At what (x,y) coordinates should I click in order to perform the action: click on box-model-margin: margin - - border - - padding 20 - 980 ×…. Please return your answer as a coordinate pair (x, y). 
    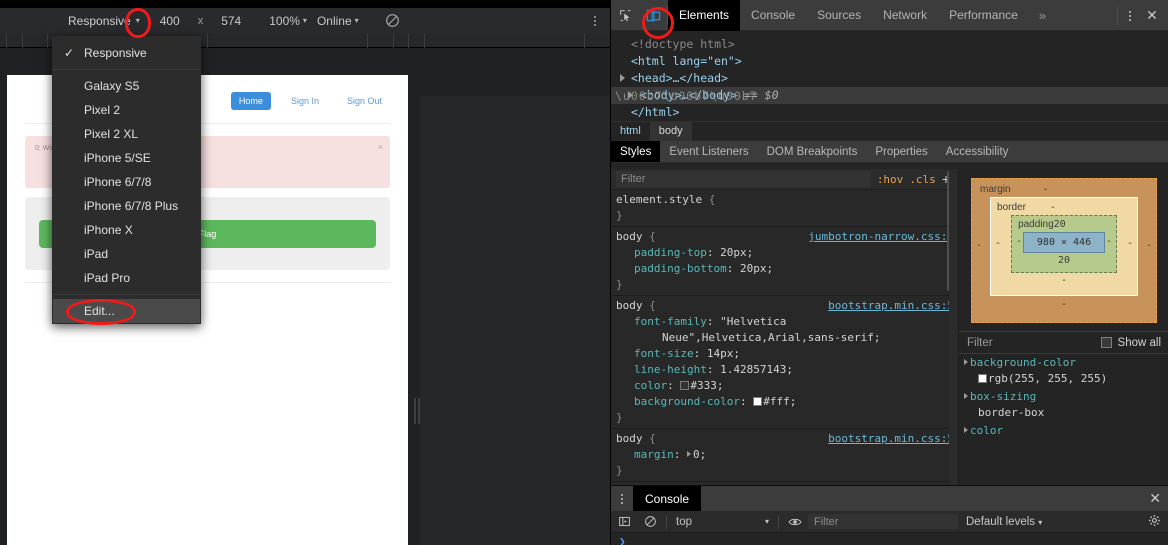
    Looking at the image, I should click on (1064, 250).